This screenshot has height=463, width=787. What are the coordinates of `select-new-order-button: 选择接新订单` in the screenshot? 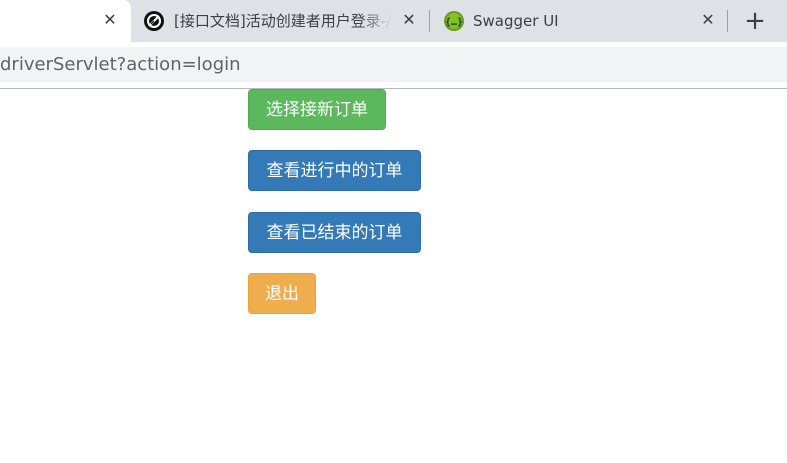 It's located at (317, 109).